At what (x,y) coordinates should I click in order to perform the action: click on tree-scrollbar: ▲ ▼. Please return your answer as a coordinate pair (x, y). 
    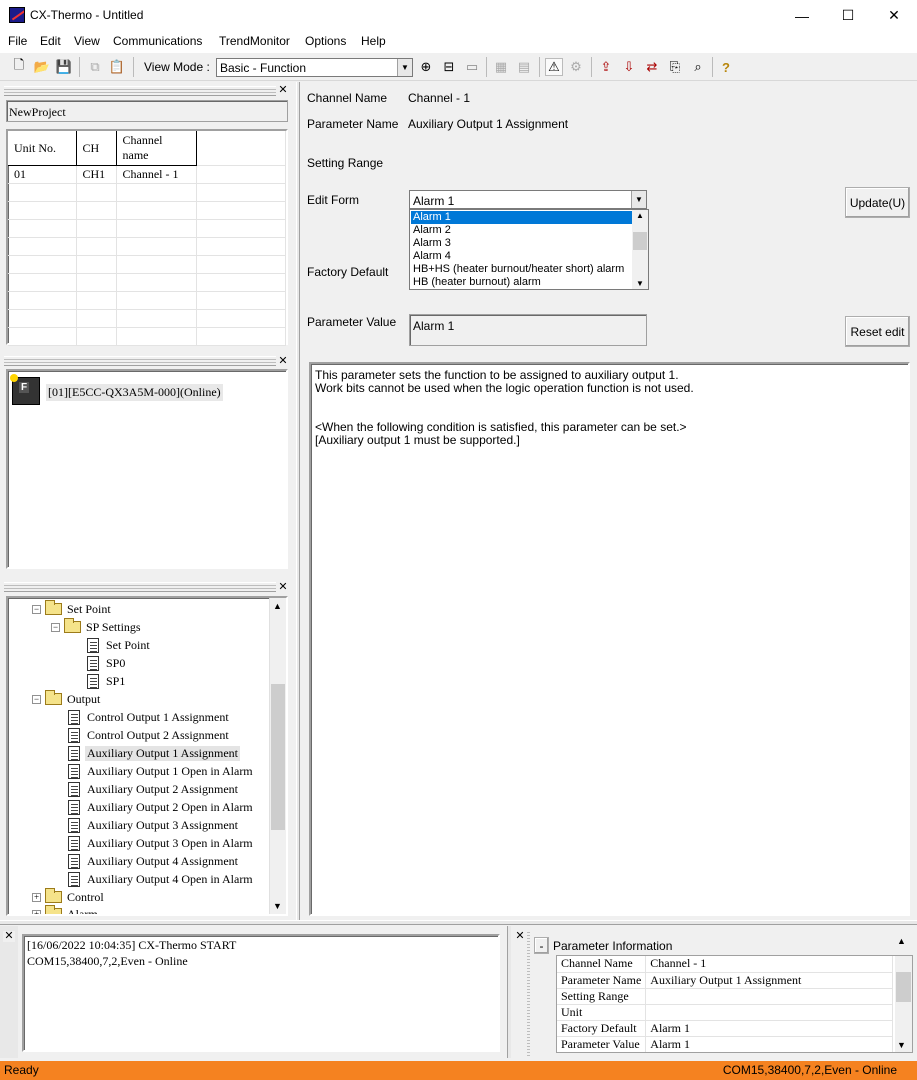
    Looking at the image, I should click on (277, 756).